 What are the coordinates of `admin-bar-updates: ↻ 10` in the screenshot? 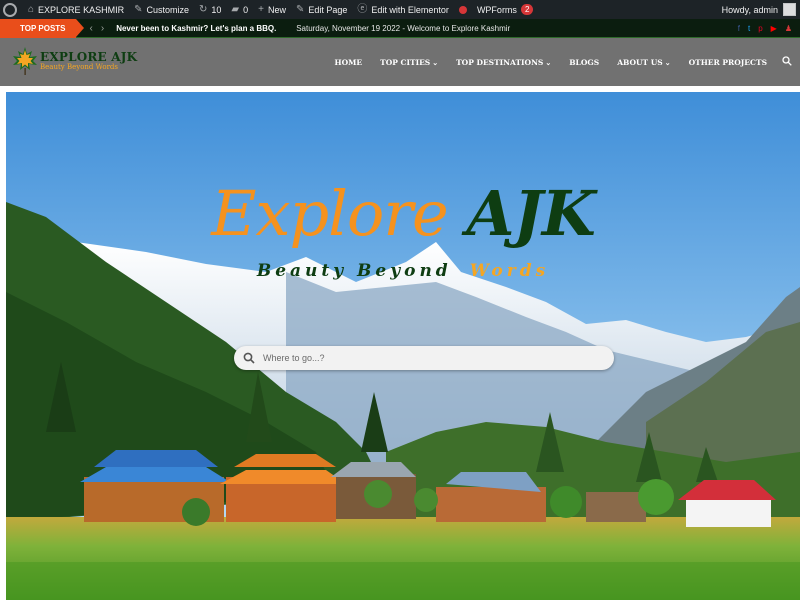 It's located at (210, 9).